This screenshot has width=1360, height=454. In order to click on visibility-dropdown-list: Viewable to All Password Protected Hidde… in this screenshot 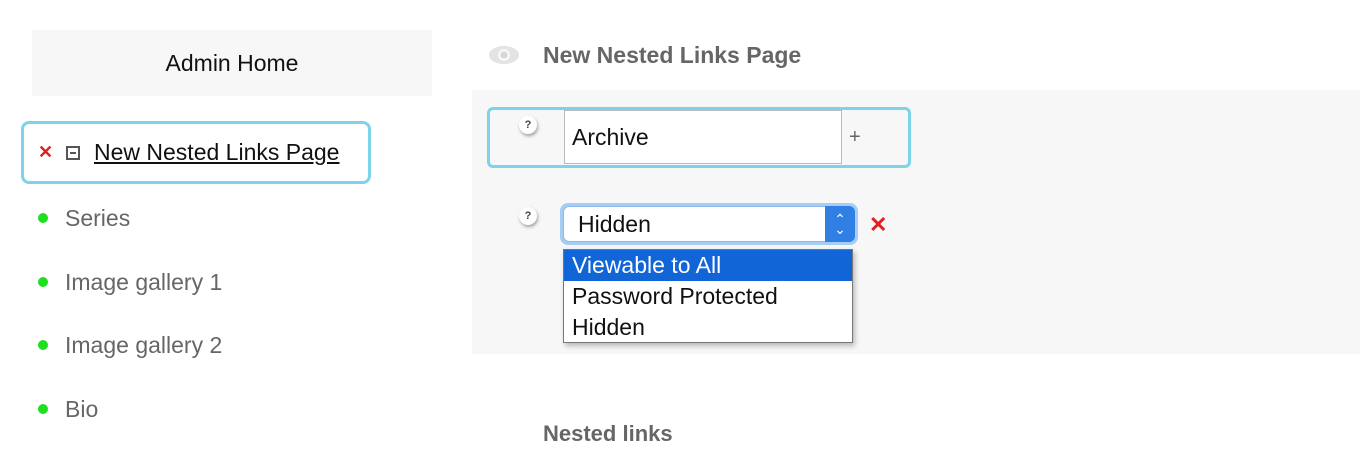, I will do `click(708, 296)`.